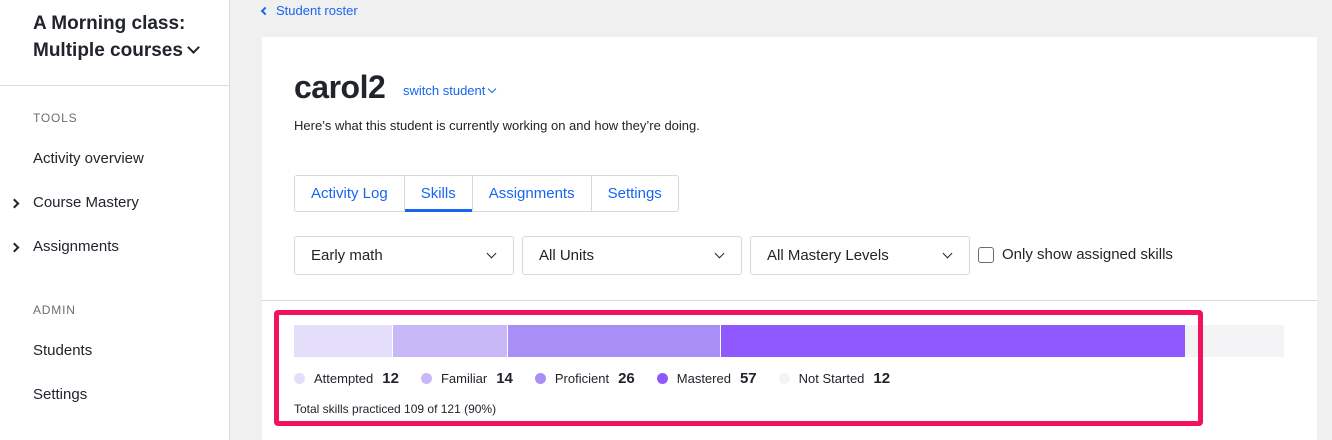 Image resolution: width=1332 pixels, height=440 pixels. What do you see at coordinates (340, 87) in the screenshot?
I see `student-name: carol2` at bounding box center [340, 87].